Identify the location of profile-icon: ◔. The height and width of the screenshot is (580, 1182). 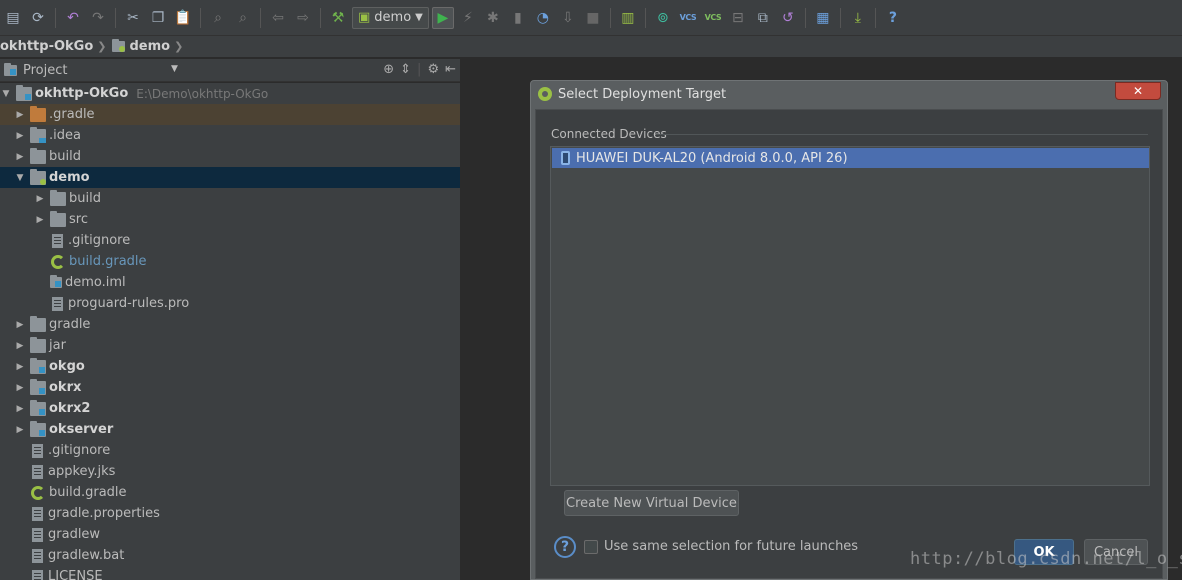
(543, 18).